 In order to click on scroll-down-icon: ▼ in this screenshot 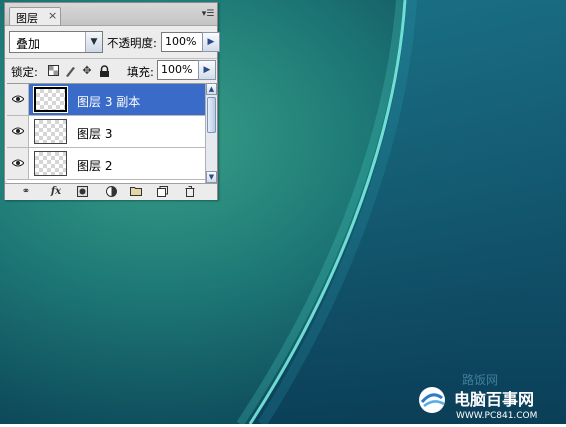, I will do `click(211, 177)`.